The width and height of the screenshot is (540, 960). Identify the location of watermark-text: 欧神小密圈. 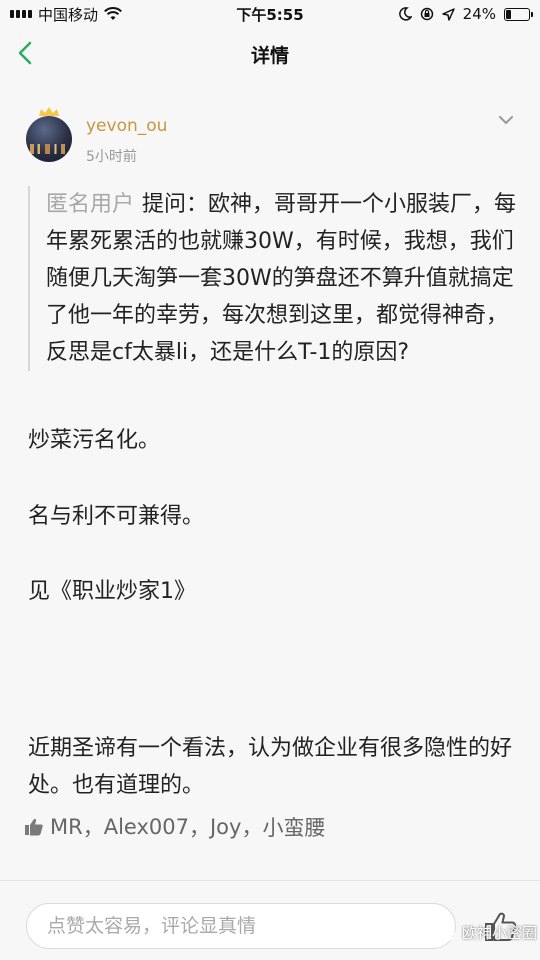
(500, 933).